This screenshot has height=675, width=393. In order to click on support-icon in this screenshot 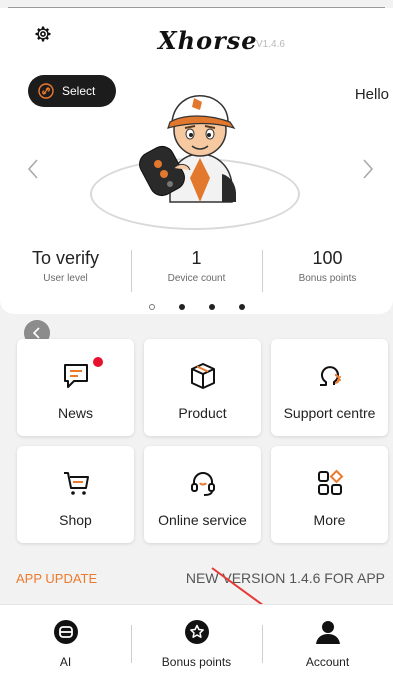, I will do `click(330, 376)`.